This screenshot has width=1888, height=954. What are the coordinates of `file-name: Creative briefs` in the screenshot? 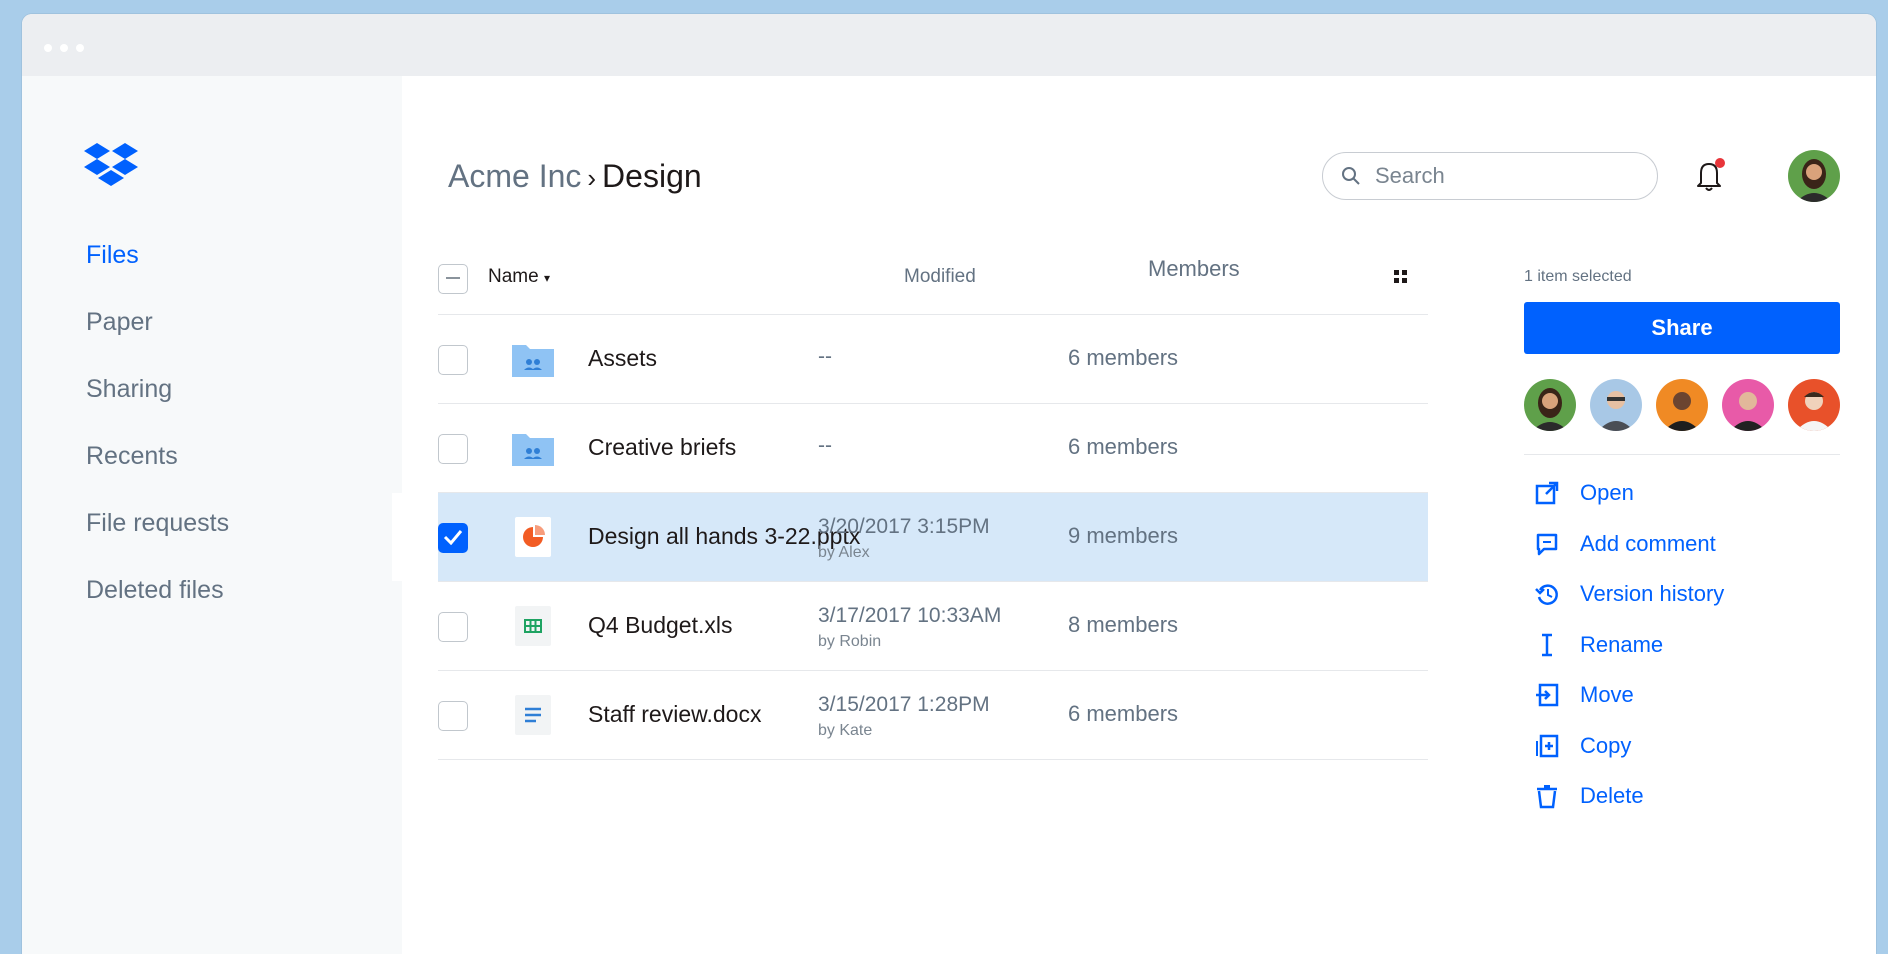 It's located at (662, 447).